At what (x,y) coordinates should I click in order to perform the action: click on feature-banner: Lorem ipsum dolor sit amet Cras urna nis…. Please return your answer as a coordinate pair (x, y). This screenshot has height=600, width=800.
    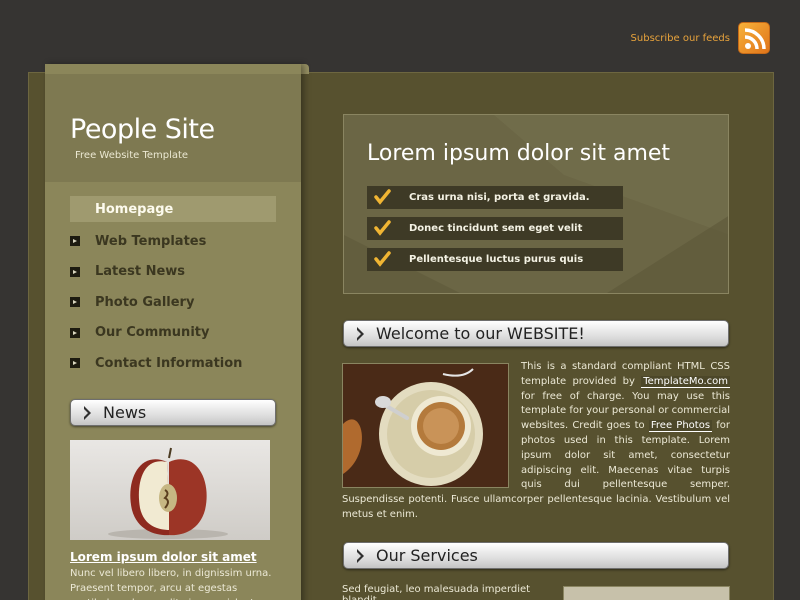
    Looking at the image, I should click on (536, 204).